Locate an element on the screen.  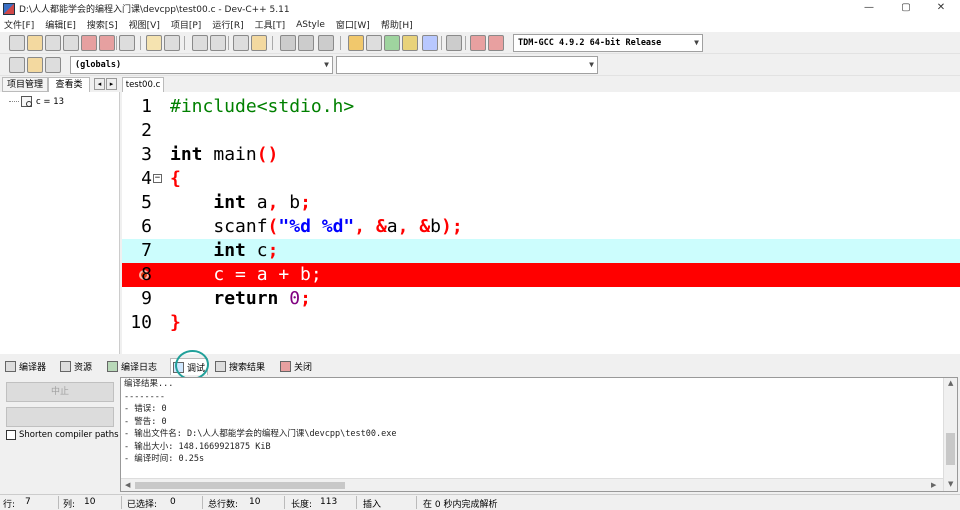
maximize-button: ▢ is located at coordinates (906, 8).